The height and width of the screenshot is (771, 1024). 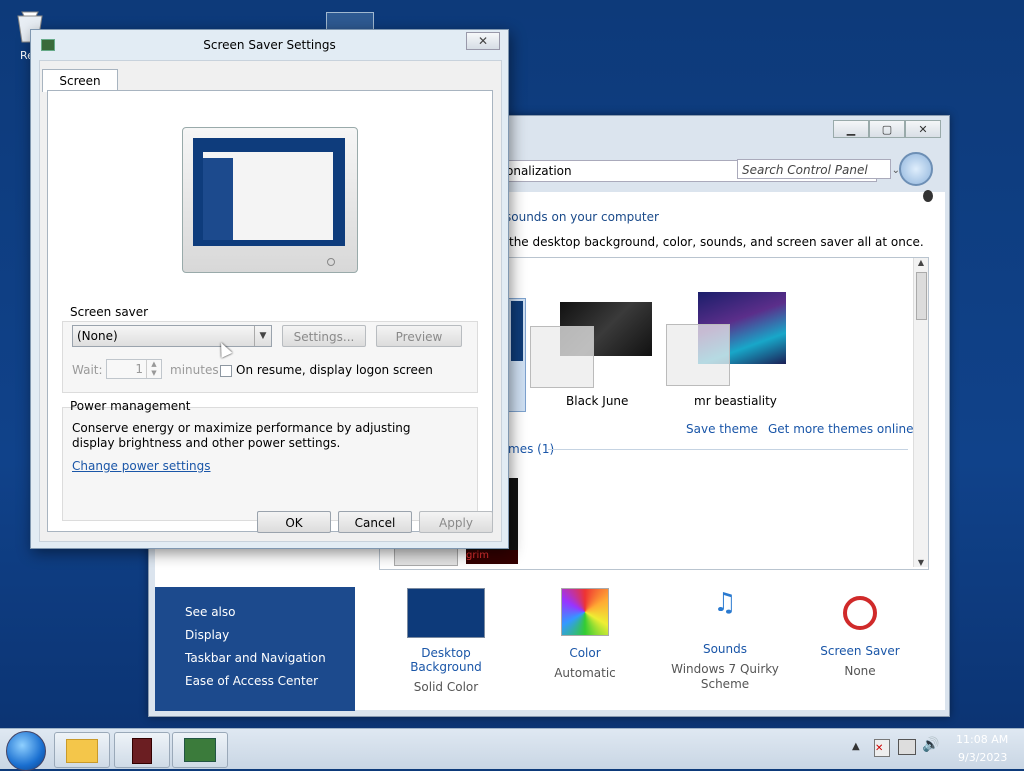 I want to click on sounds-value: Windows 7 Quirky Scheme, so click(x=725, y=676).